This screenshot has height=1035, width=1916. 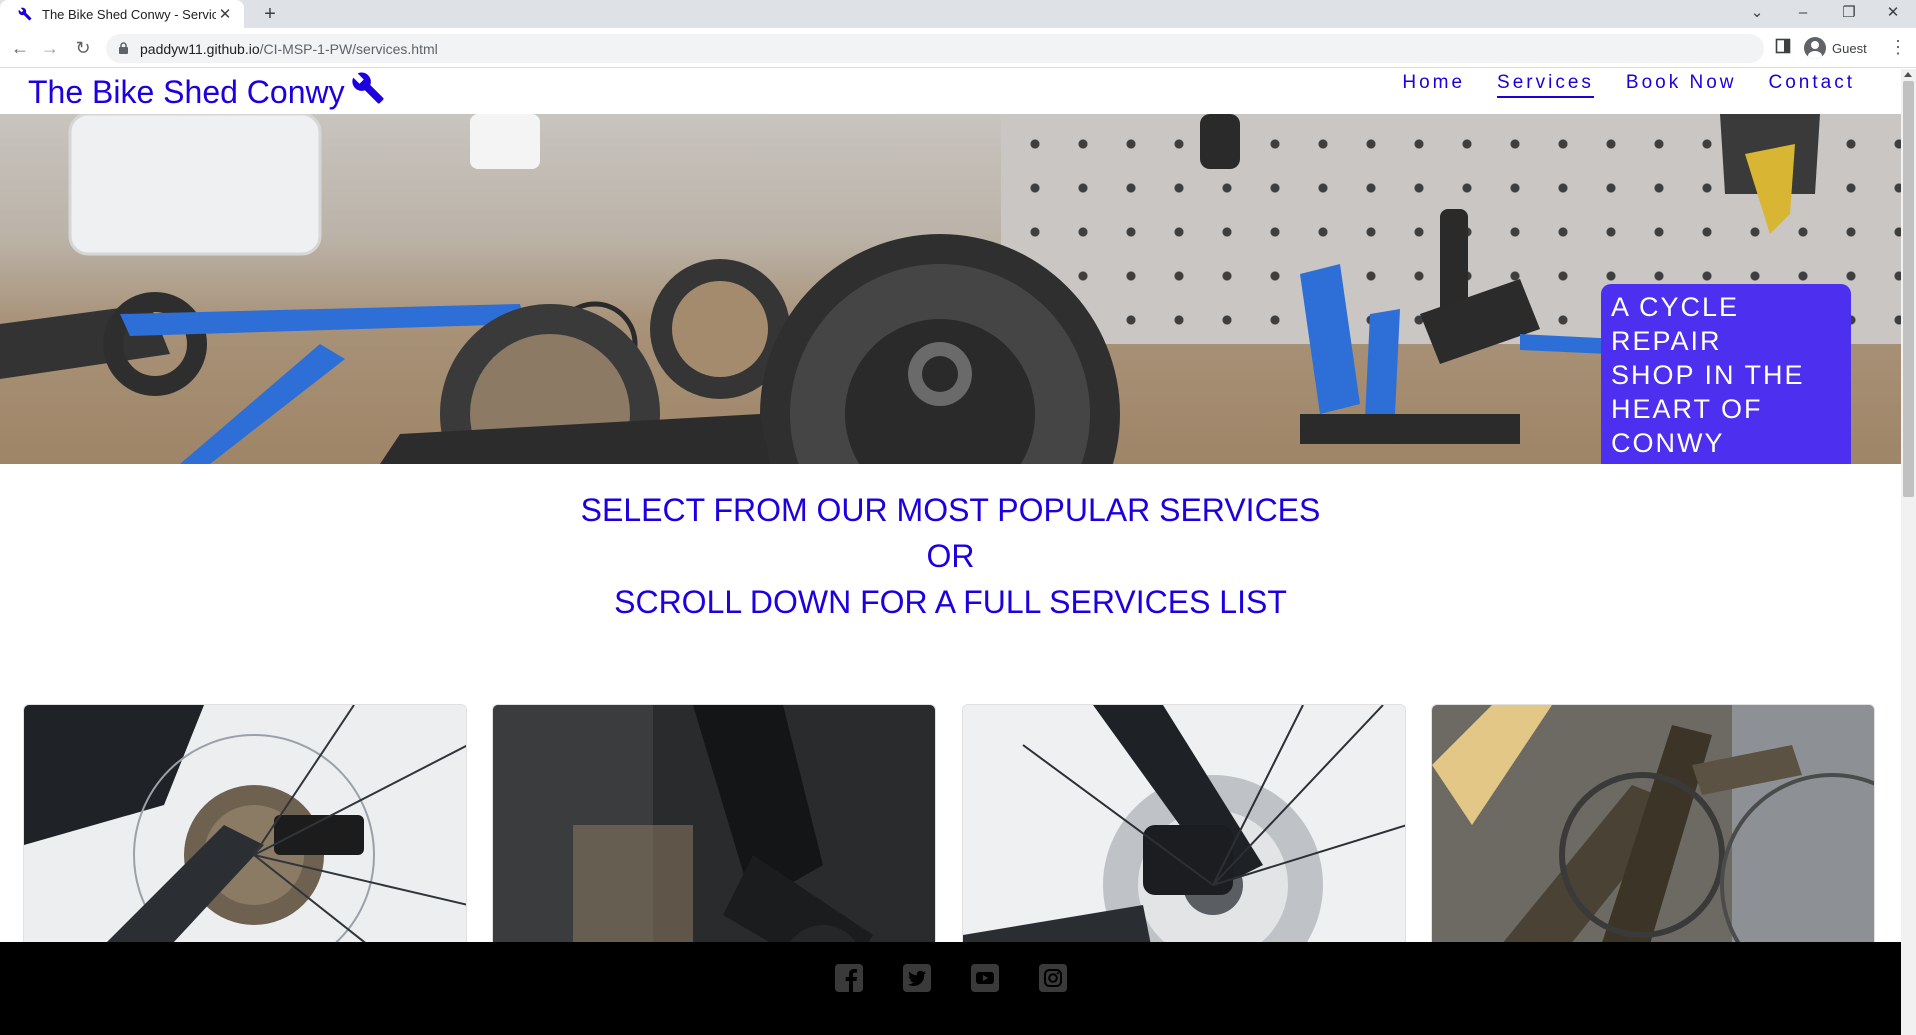 What do you see at coordinates (1803, 14) in the screenshot?
I see `minimize-button: –` at bounding box center [1803, 14].